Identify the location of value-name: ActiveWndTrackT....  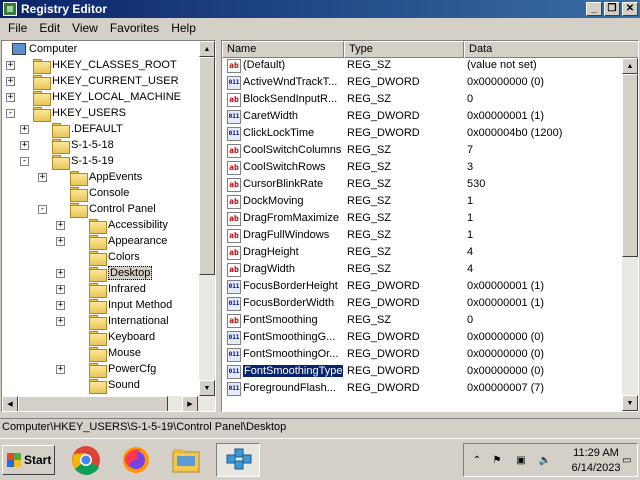
(290, 82).